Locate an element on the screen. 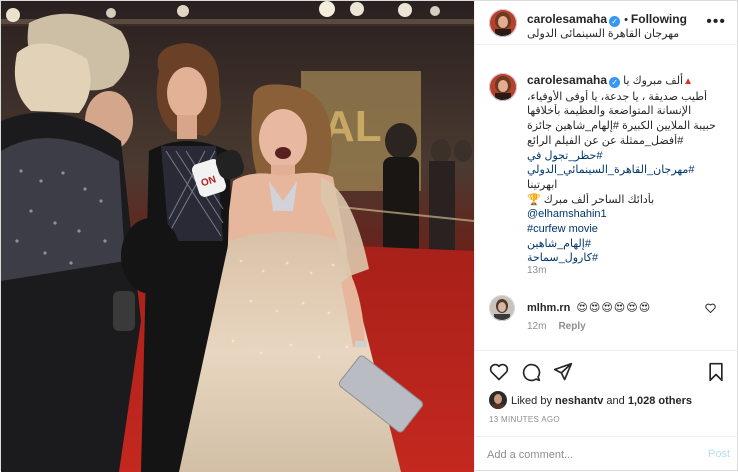 This screenshot has width=738, height=472. caption-mention: @elhamshahin1 is located at coordinates (627, 214).